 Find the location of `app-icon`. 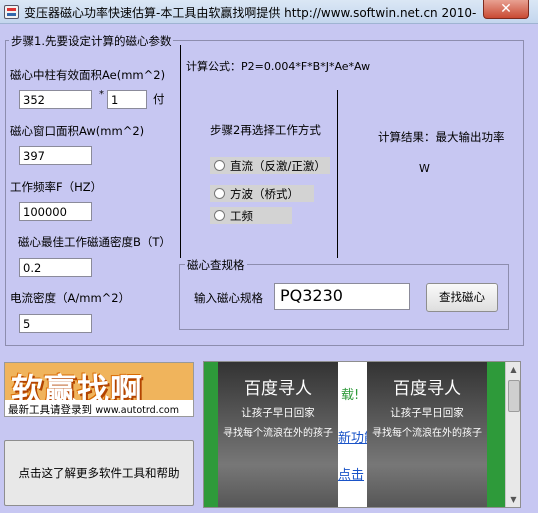

app-icon is located at coordinates (11, 12).